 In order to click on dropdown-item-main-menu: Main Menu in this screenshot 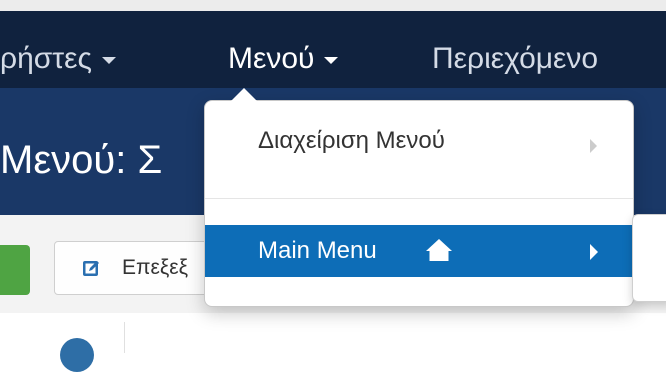, I will do `click(419, 251)`.